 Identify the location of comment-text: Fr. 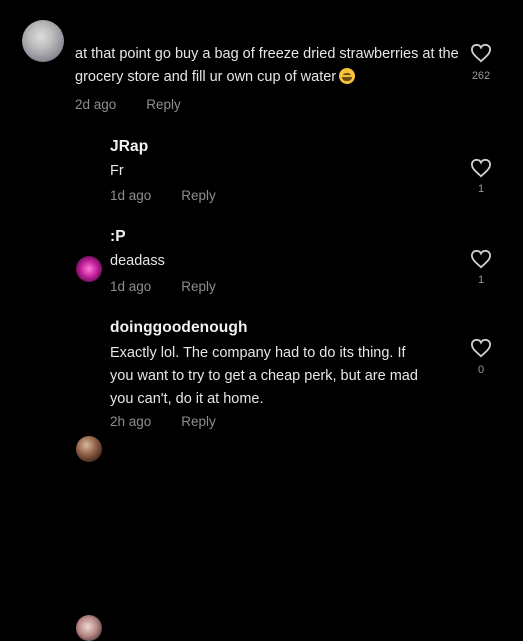
(117, 171).